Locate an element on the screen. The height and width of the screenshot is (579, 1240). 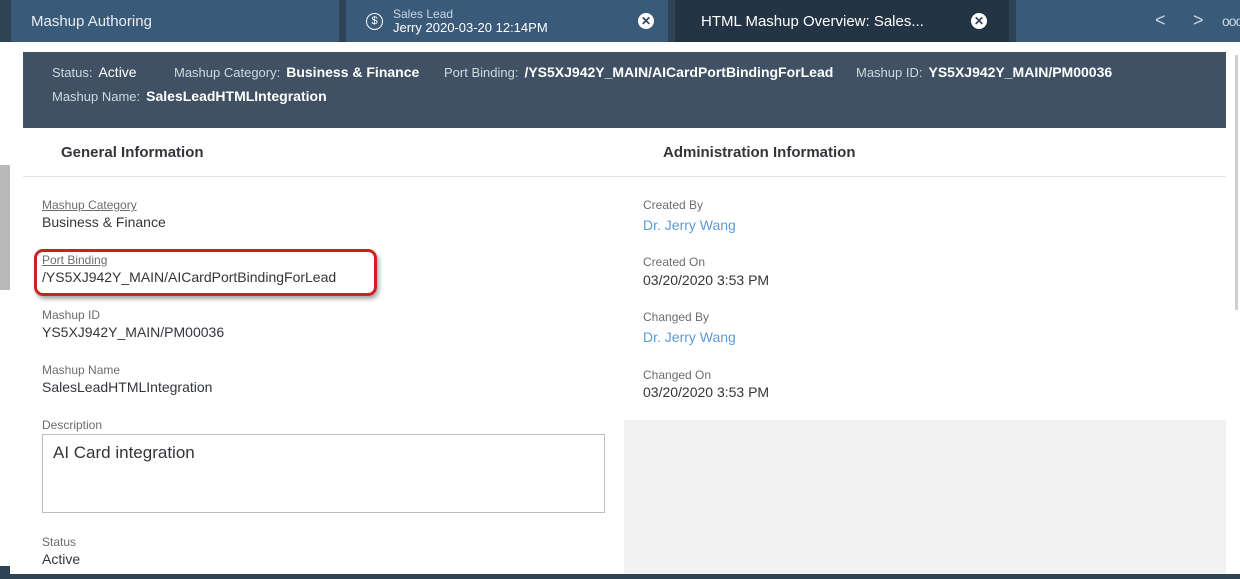
header-port-value: /YS5XJ942Y_MAIN/AICardPortBindingForLead is located at coordinates (679, 72).